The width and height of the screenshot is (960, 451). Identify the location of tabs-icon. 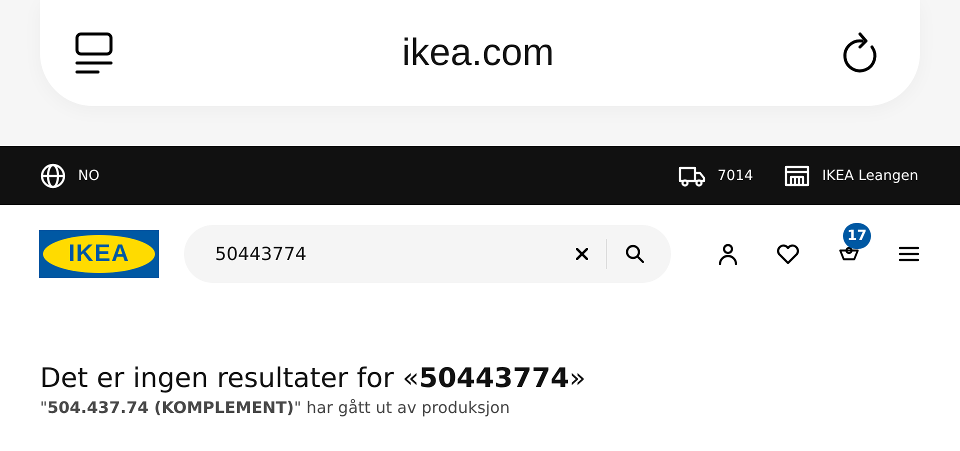
(94, 53).